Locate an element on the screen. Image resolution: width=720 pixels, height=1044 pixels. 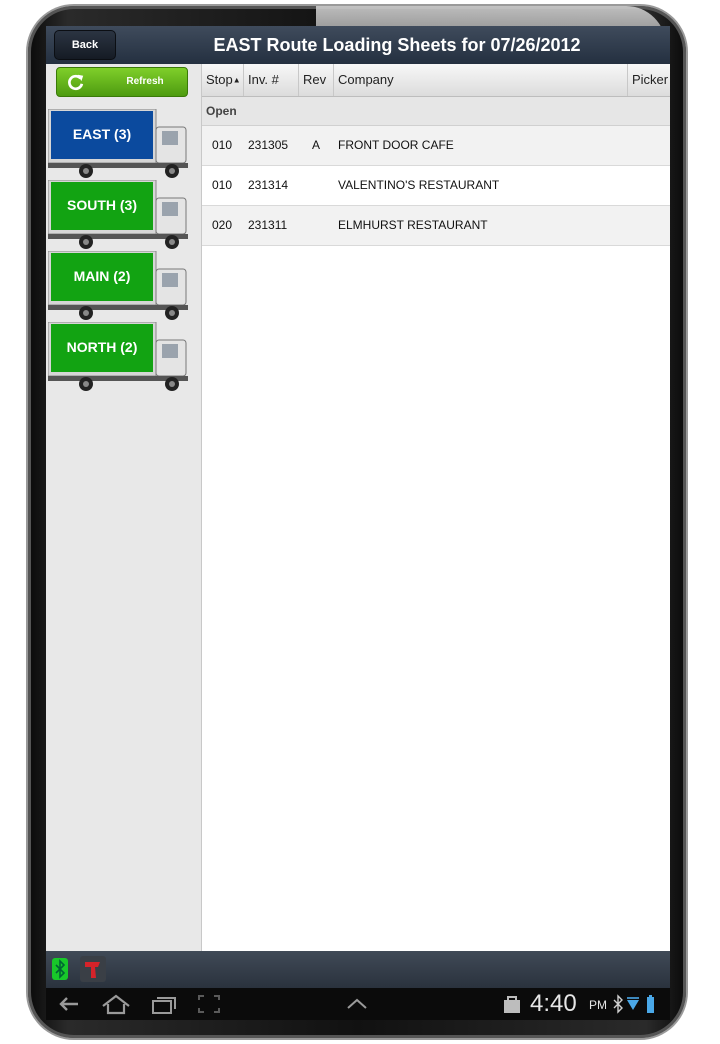
cell-invoice: 231314 is located at coordinates (268, 185).